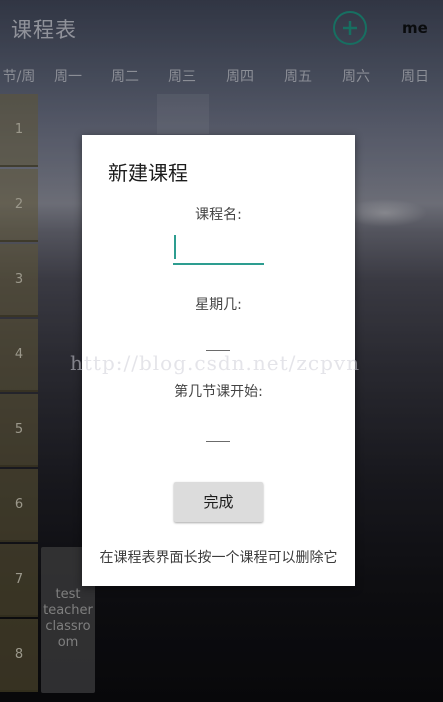 The image size is (443, 702). I want to click on start-period-input, so click(218, 441).